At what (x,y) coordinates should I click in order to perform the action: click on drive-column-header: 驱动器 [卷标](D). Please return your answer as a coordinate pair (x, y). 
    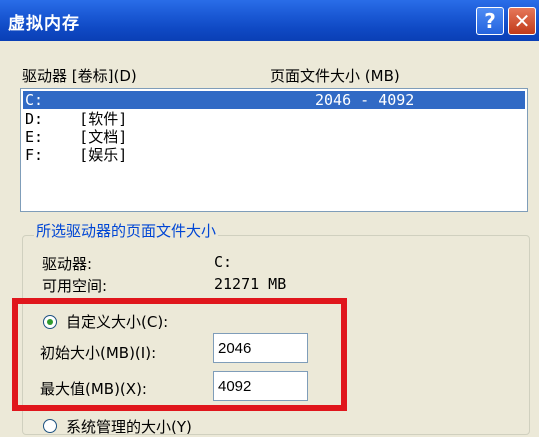
    Looking at the image, I should click on (79, 76).